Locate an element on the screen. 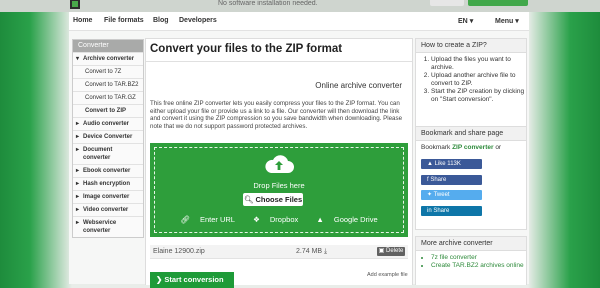 The image size is (600, 288). facebook-like-button: ▲ Like 113K is located at coordinates (451, 164).